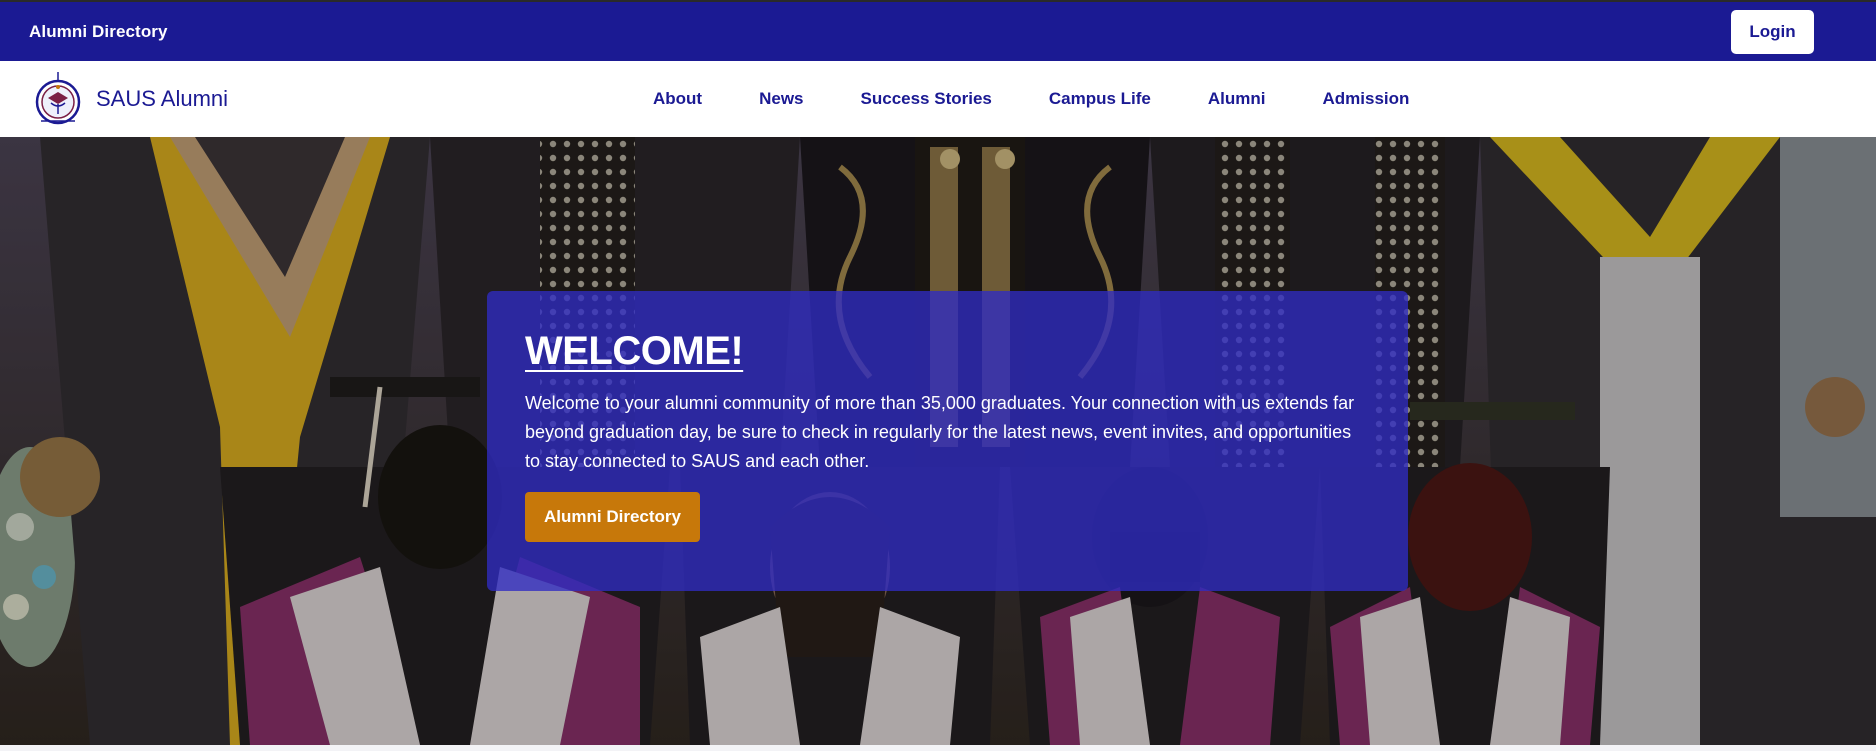  I want to click on nav-link-success-stories: Success Stories, so click(926, 99).